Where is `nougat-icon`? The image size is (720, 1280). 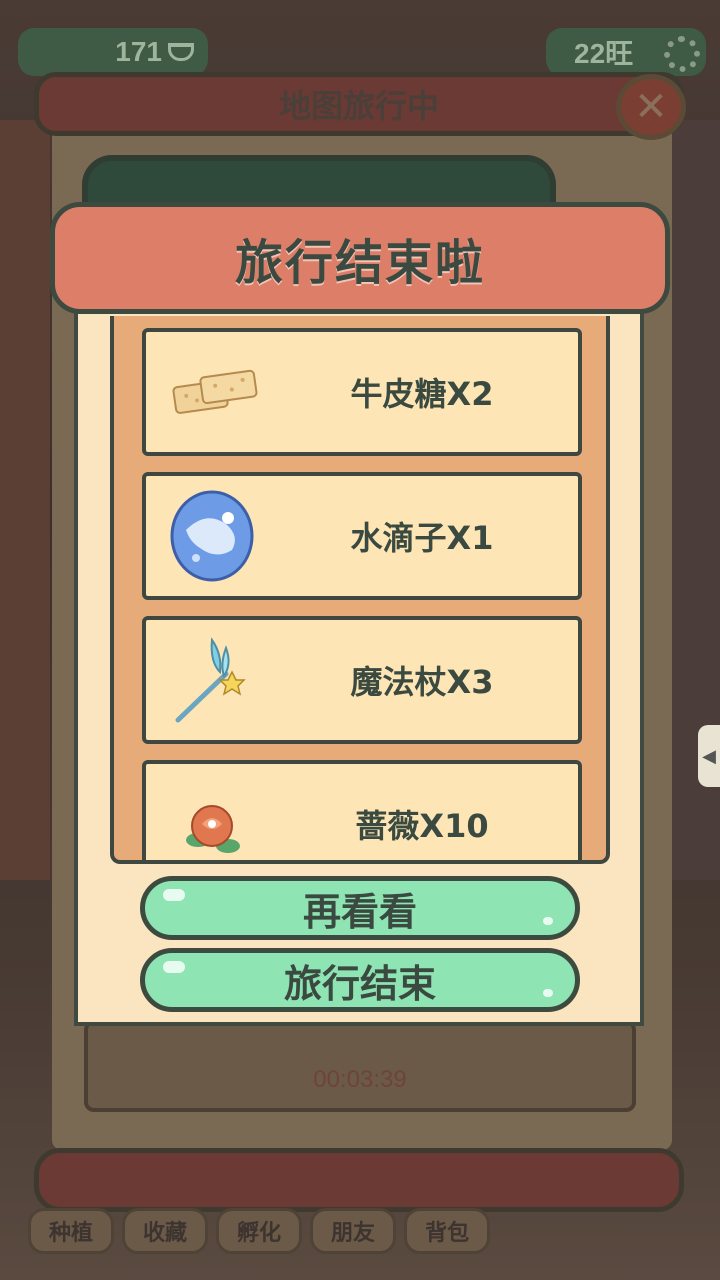
nougat-icon is located at coordinates (215, 391).